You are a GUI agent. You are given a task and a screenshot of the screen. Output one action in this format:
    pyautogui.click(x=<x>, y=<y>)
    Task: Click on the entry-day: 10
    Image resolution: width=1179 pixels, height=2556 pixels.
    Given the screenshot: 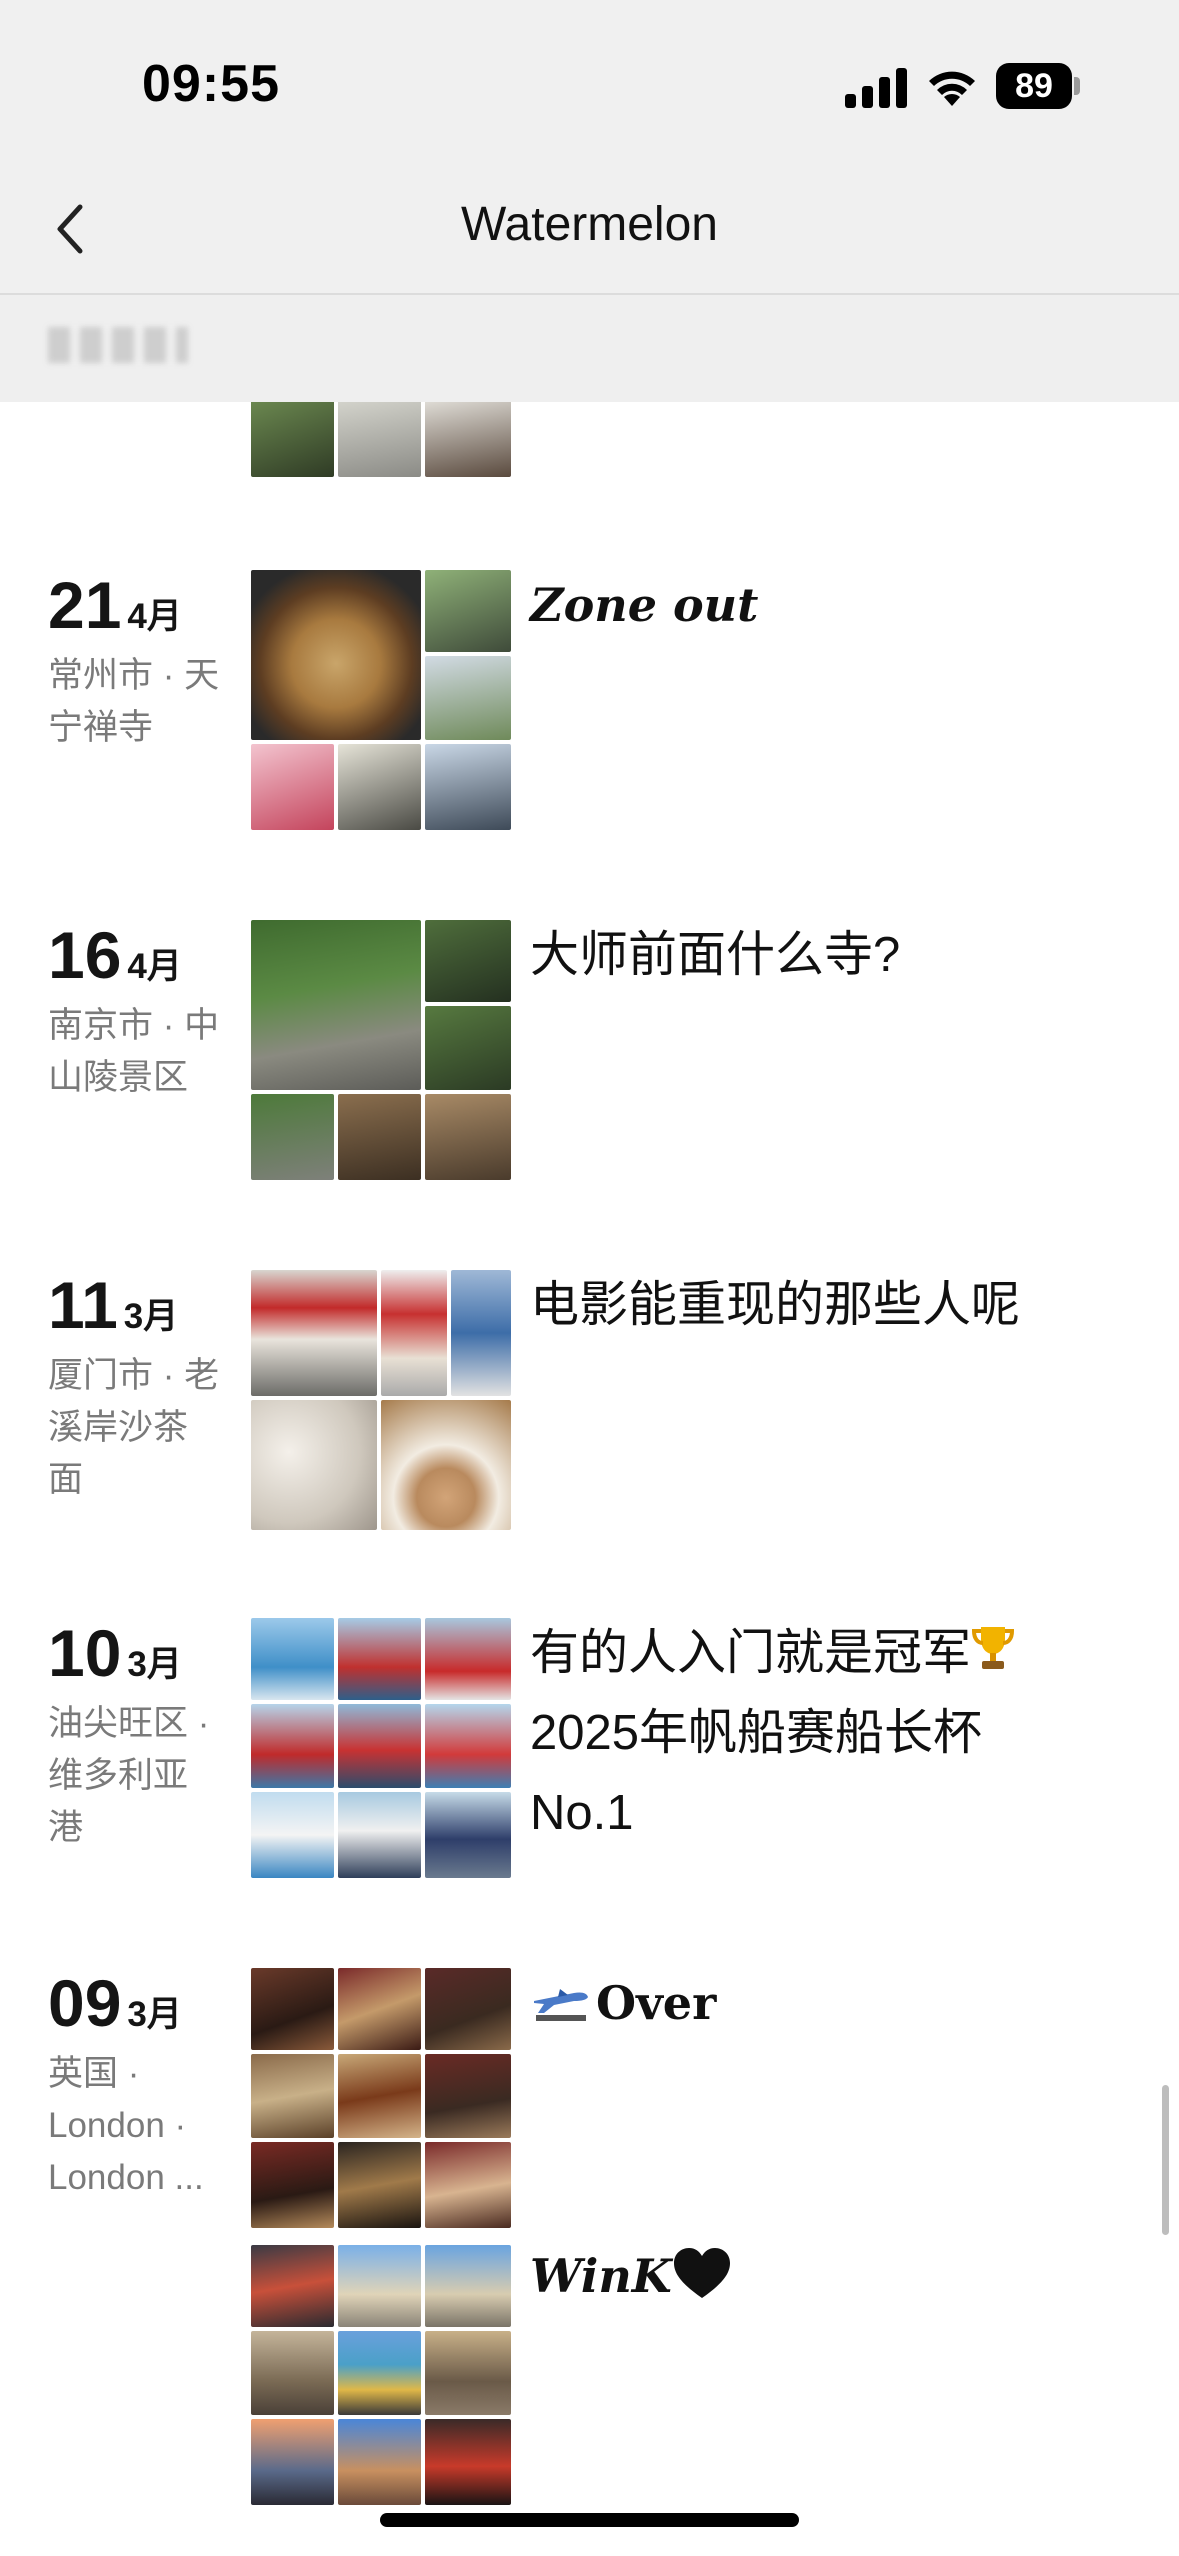 What is the action you would take?
    pyautogui.click(x=85, y=1653)
    